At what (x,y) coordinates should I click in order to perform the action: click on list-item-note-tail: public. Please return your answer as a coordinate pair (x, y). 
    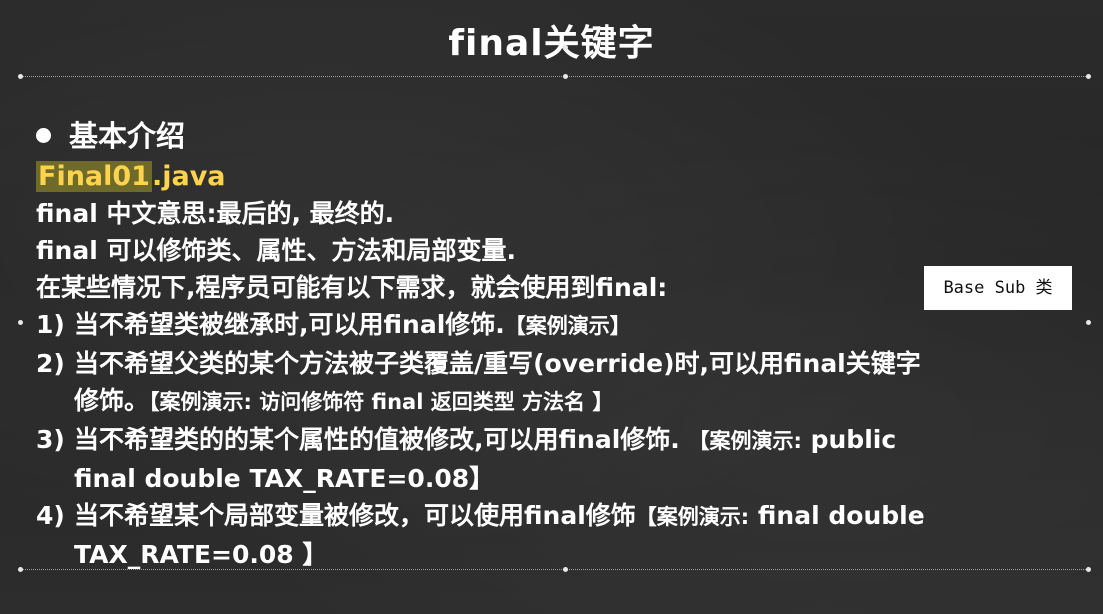
    Looking at the image, I should click on (853, 439).